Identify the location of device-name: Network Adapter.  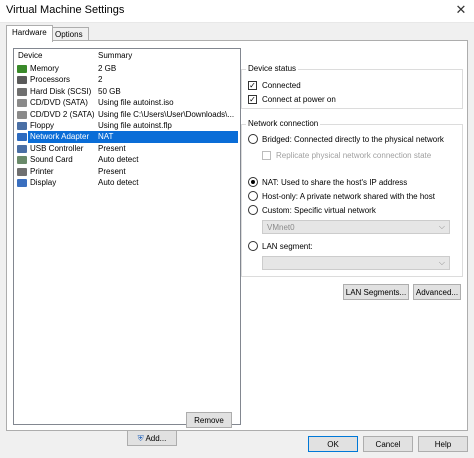
(63, 137).